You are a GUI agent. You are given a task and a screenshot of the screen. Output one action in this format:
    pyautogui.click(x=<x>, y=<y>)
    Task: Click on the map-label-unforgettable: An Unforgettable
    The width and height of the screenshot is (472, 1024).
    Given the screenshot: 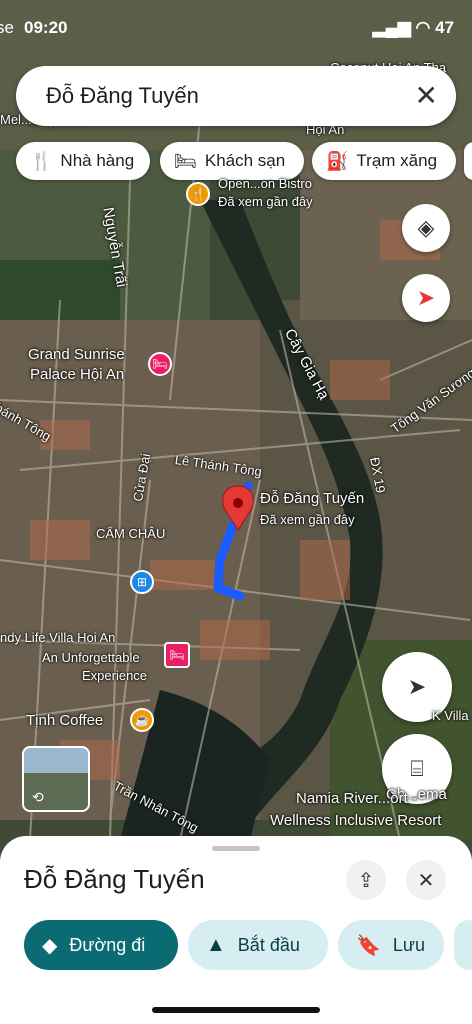 What is the action you would take?
    pyautogui.click(x=91, y=657)
    